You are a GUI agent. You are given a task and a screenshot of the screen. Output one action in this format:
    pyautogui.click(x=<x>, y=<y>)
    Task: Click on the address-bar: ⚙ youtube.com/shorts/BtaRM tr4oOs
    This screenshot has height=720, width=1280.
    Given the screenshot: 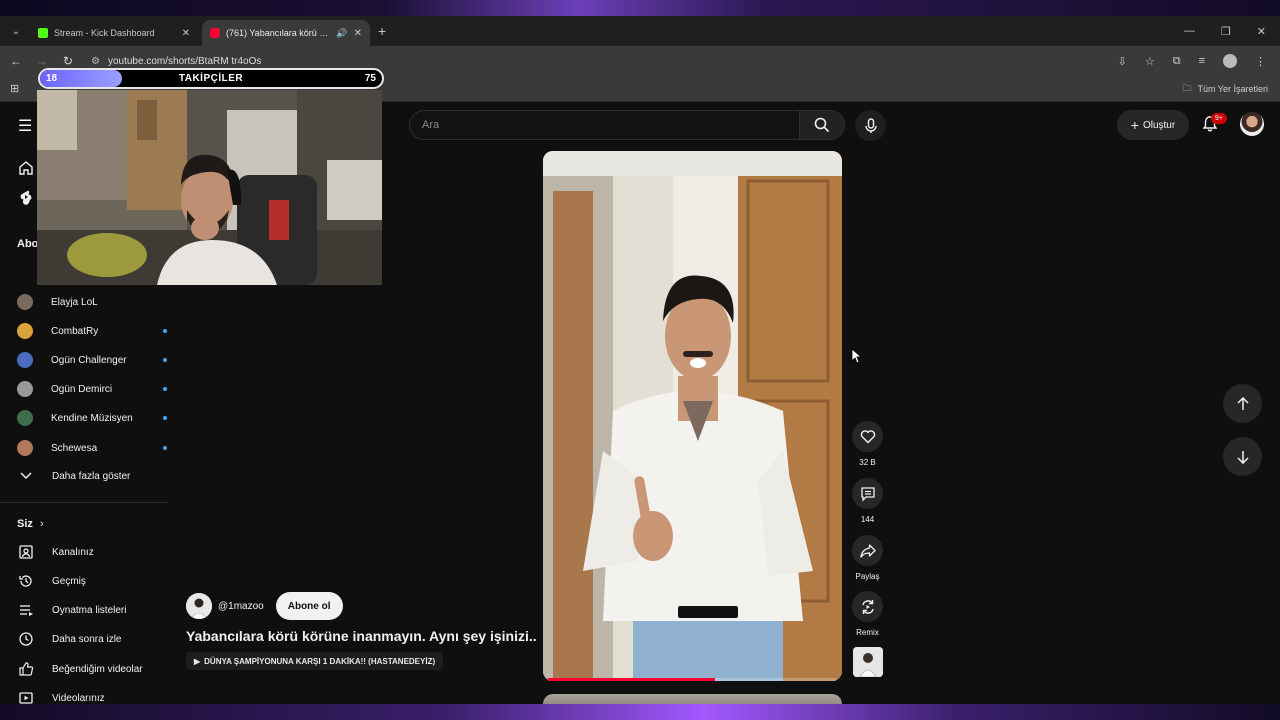 What is the action you would take?
    pyautogui.click(x=176, y=61)
    